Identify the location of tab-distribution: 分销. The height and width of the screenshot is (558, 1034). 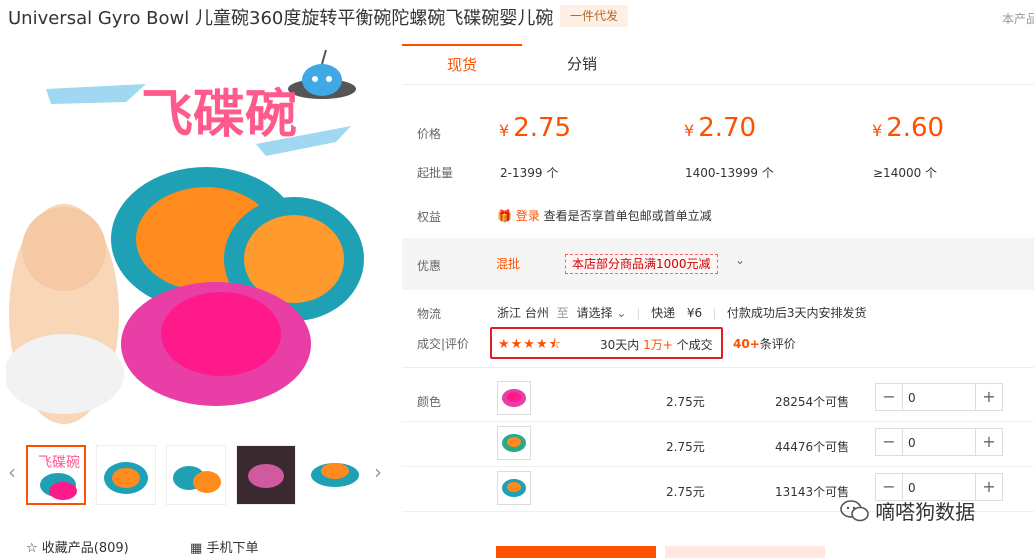
(582, 64).